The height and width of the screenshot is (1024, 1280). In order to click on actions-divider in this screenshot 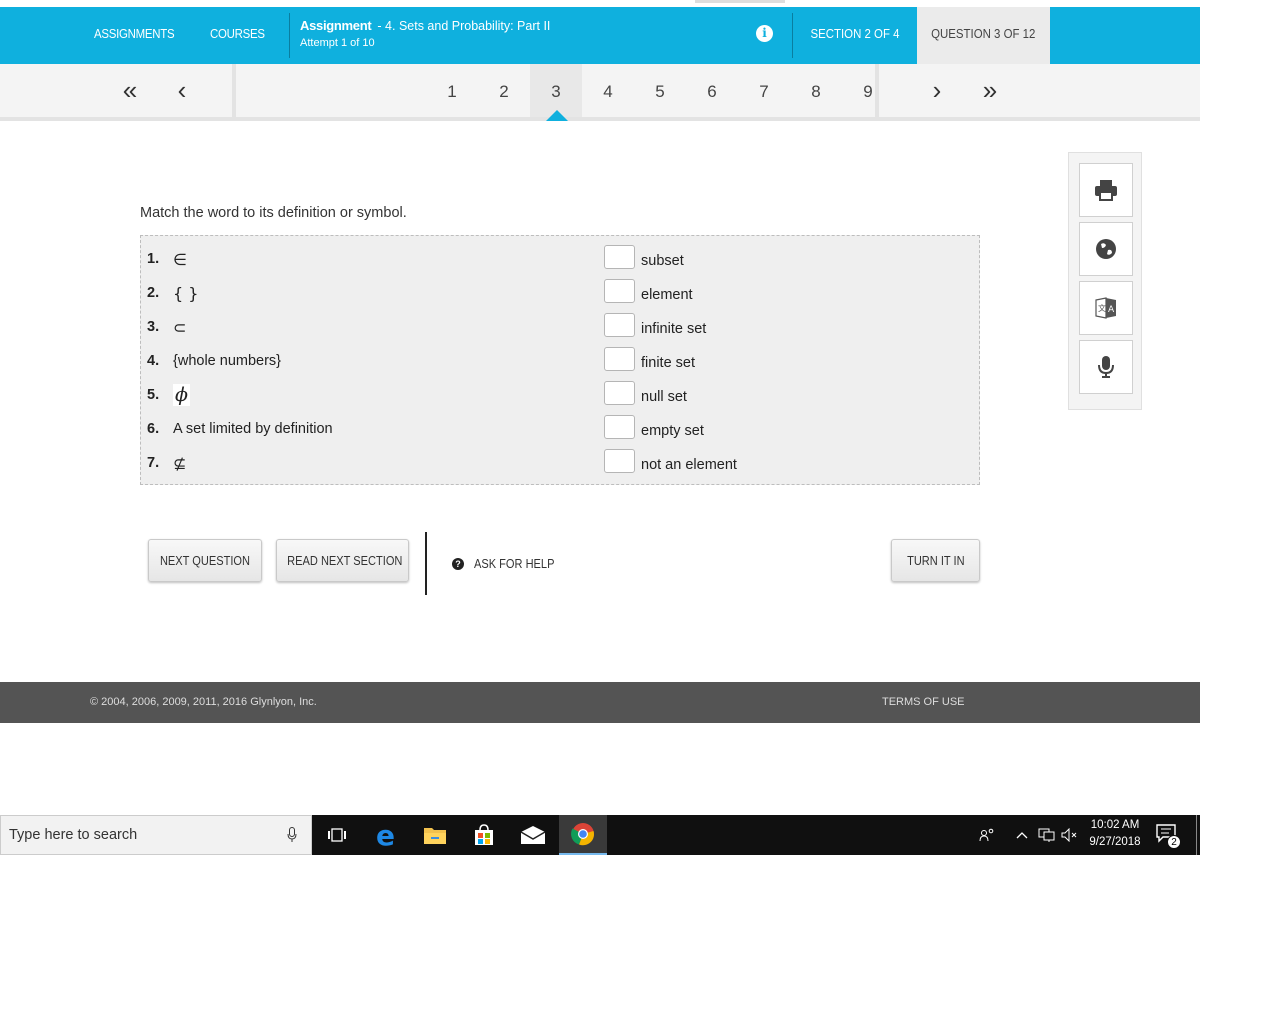, I will do `click(426, 563)`.